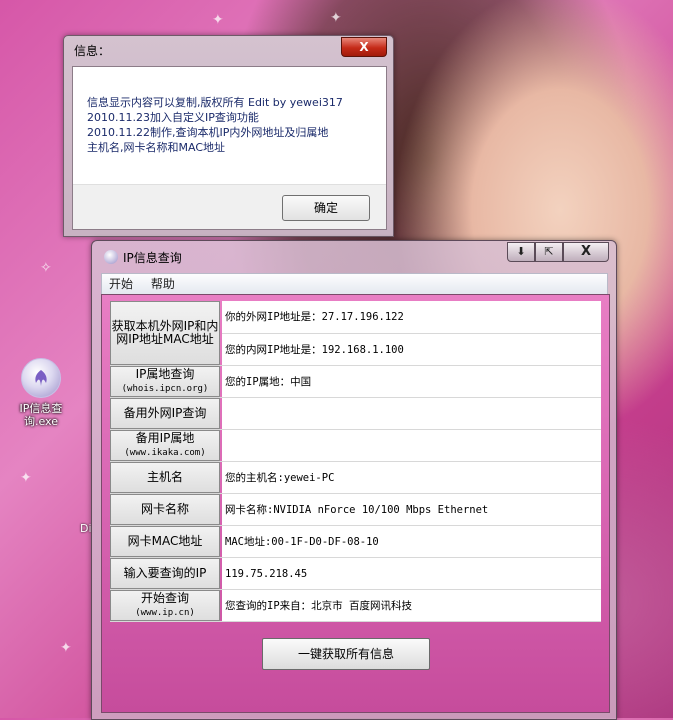 The image size is (673, 720). I want to click on row-backup-location: 备用IP属地 (www.ikaka.com), so click(355, 446).